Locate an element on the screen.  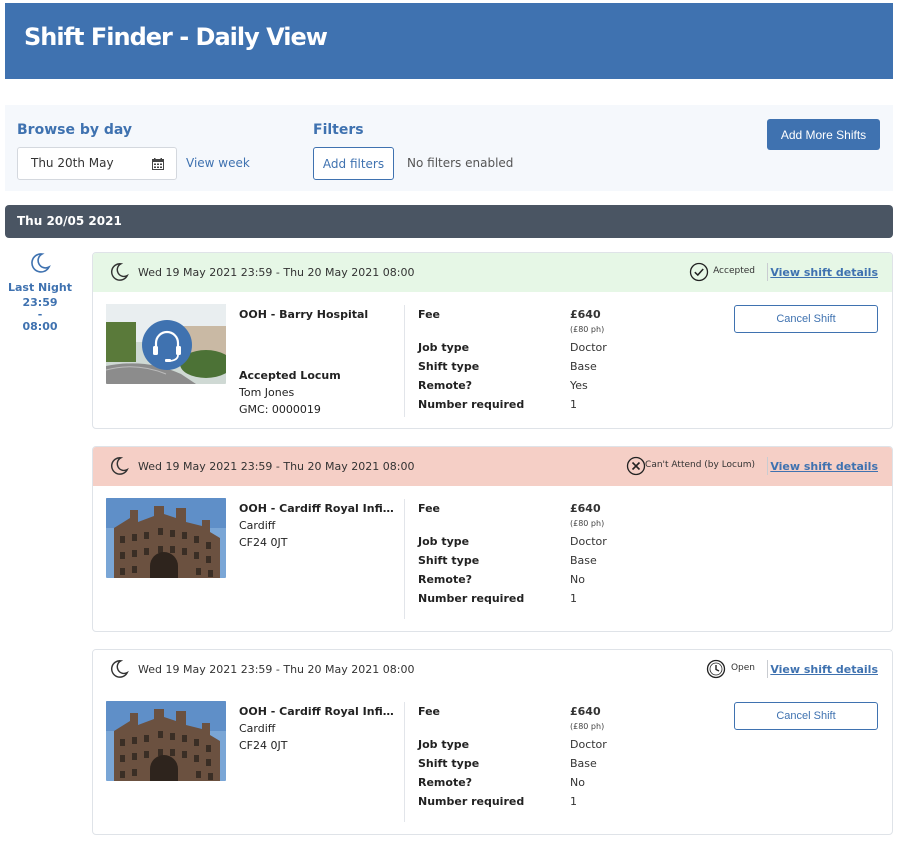
period-label: Last Night is located at coordinates (39, 287).